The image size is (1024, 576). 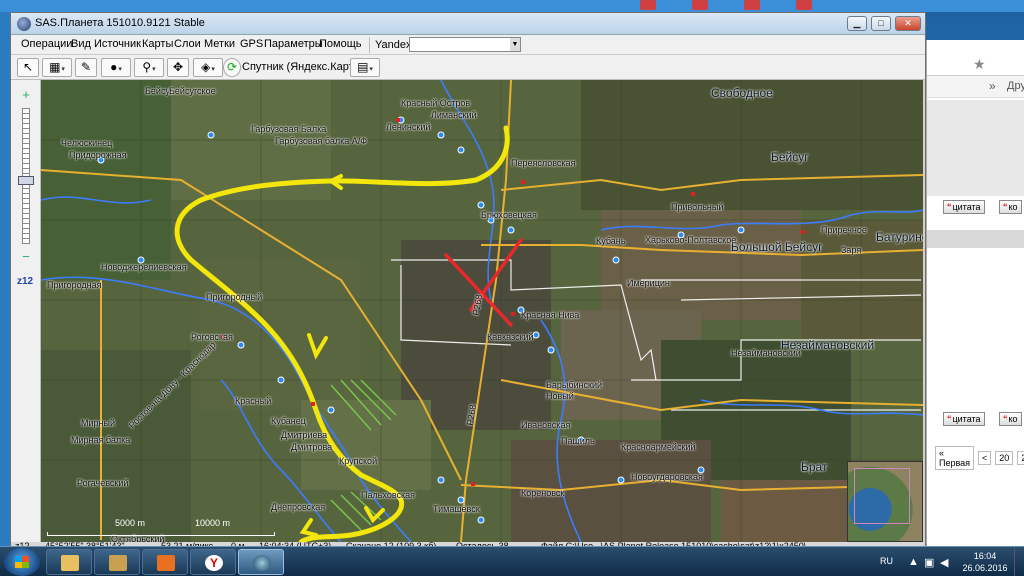 What do you see at coordinates (213, 562) in the screenshot?
I see `taskbar-app-yandex-browser: Y` at bounding box center [213, 562].